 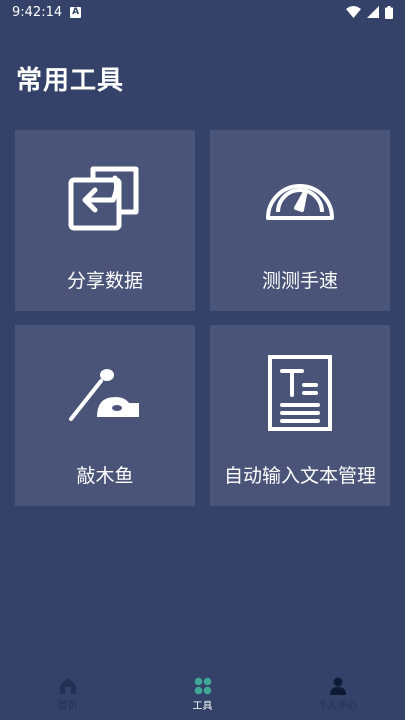 I want to click on nav-item-label: 个人中心, so click(x=337, y=706).